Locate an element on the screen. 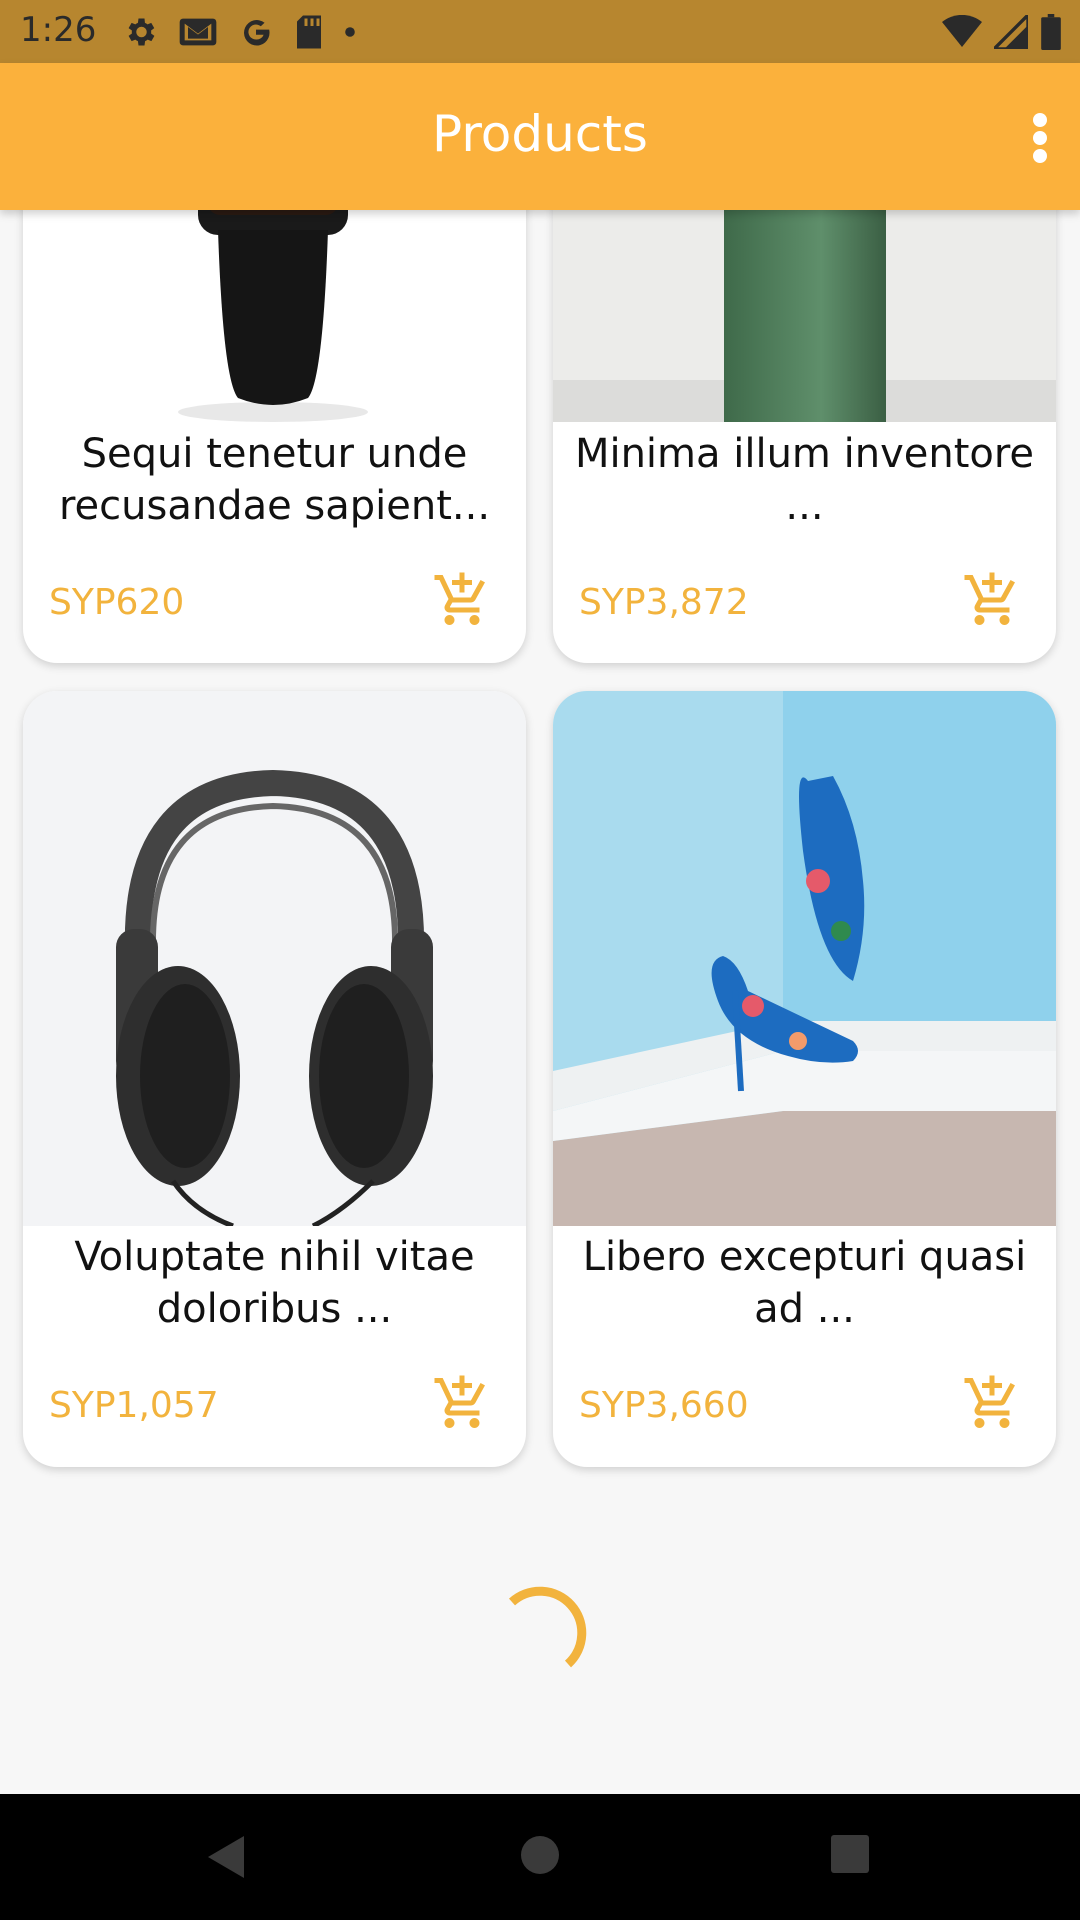  more-options-button is located at coordinates (1039, 138).